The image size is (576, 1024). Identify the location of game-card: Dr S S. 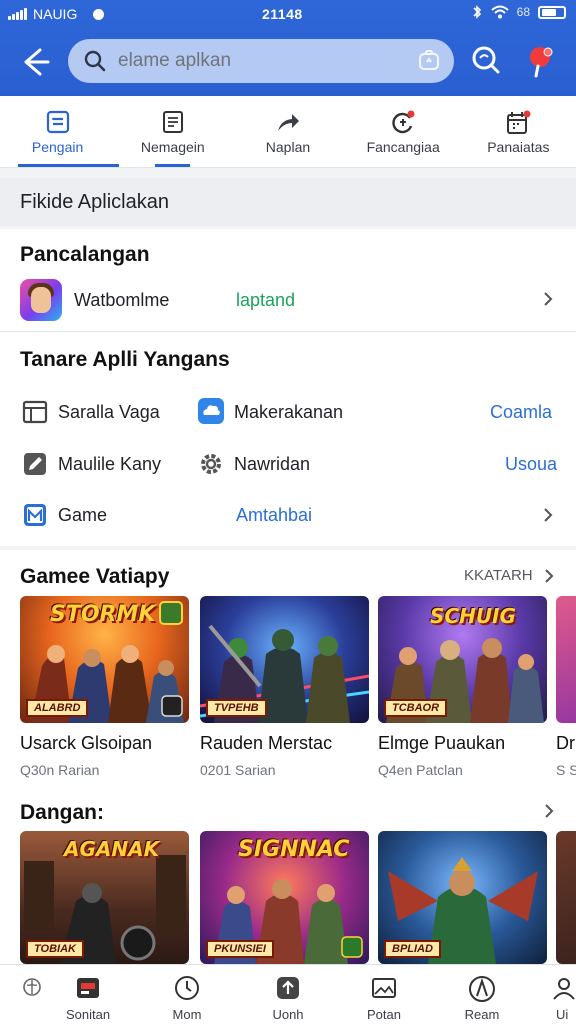
(566, 691).